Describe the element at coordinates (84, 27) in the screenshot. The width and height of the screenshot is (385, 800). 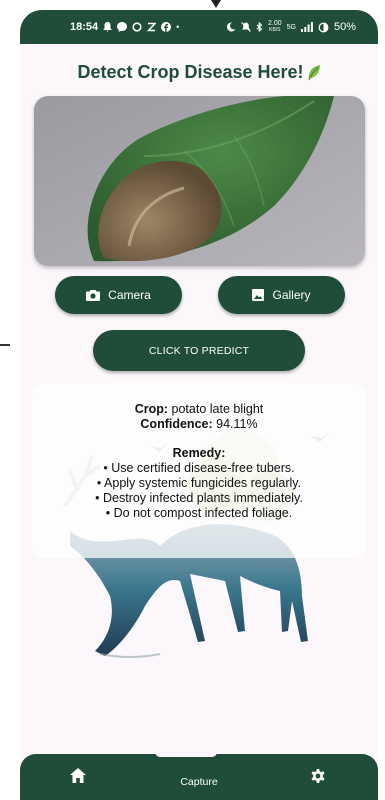
I see `status-time: 18:54` at that location.